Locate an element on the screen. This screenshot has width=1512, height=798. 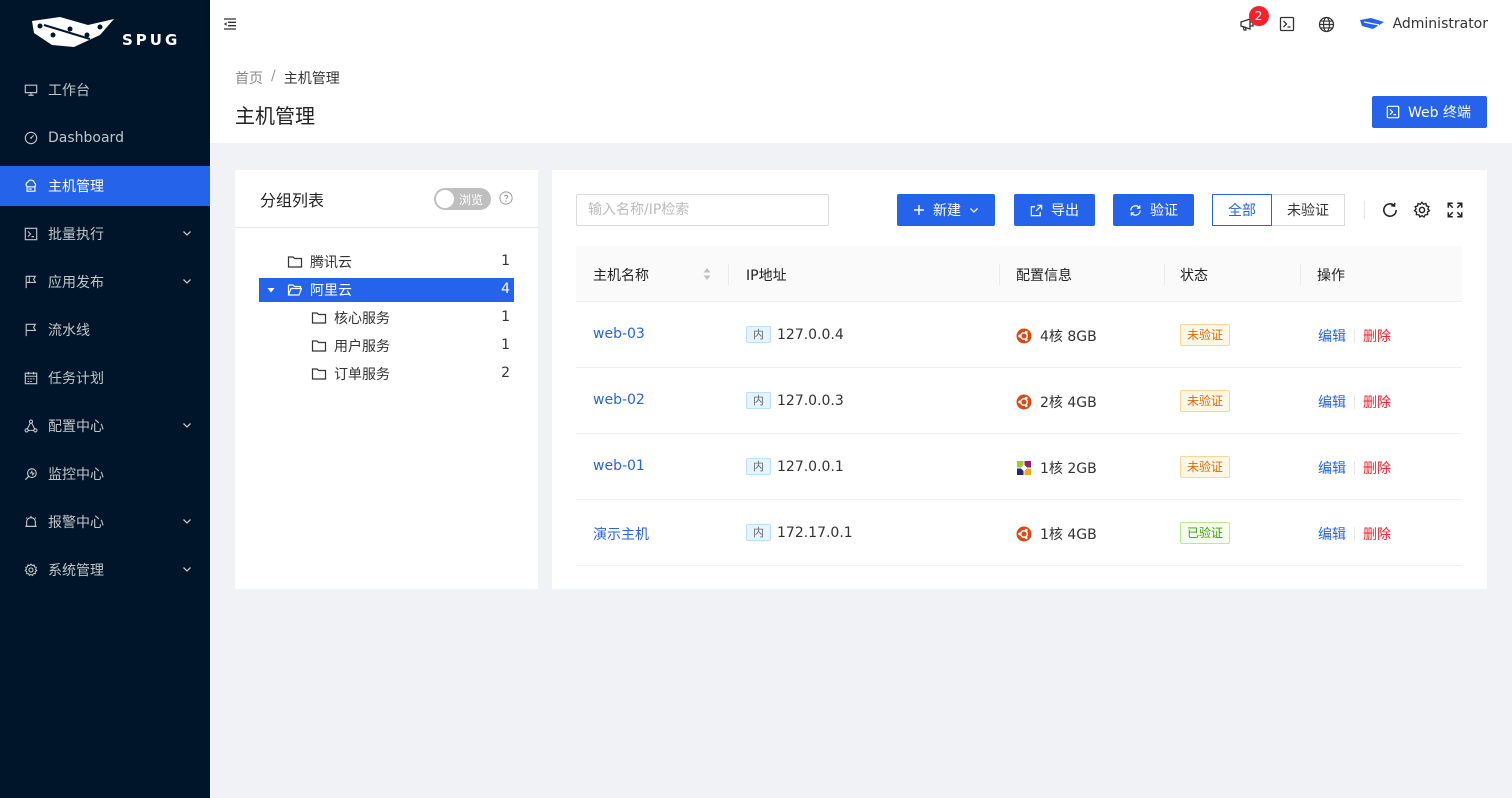
sidebar-item-10: 系统管理 is located at coordinates (105, 570).